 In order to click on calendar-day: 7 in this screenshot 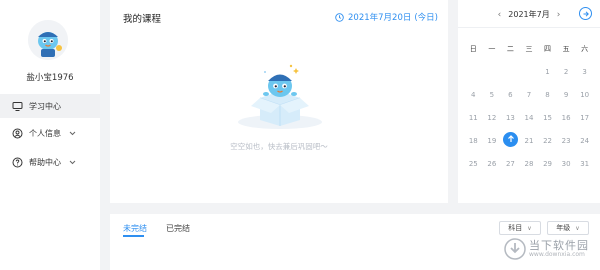, I will do `click(529, 95)`.